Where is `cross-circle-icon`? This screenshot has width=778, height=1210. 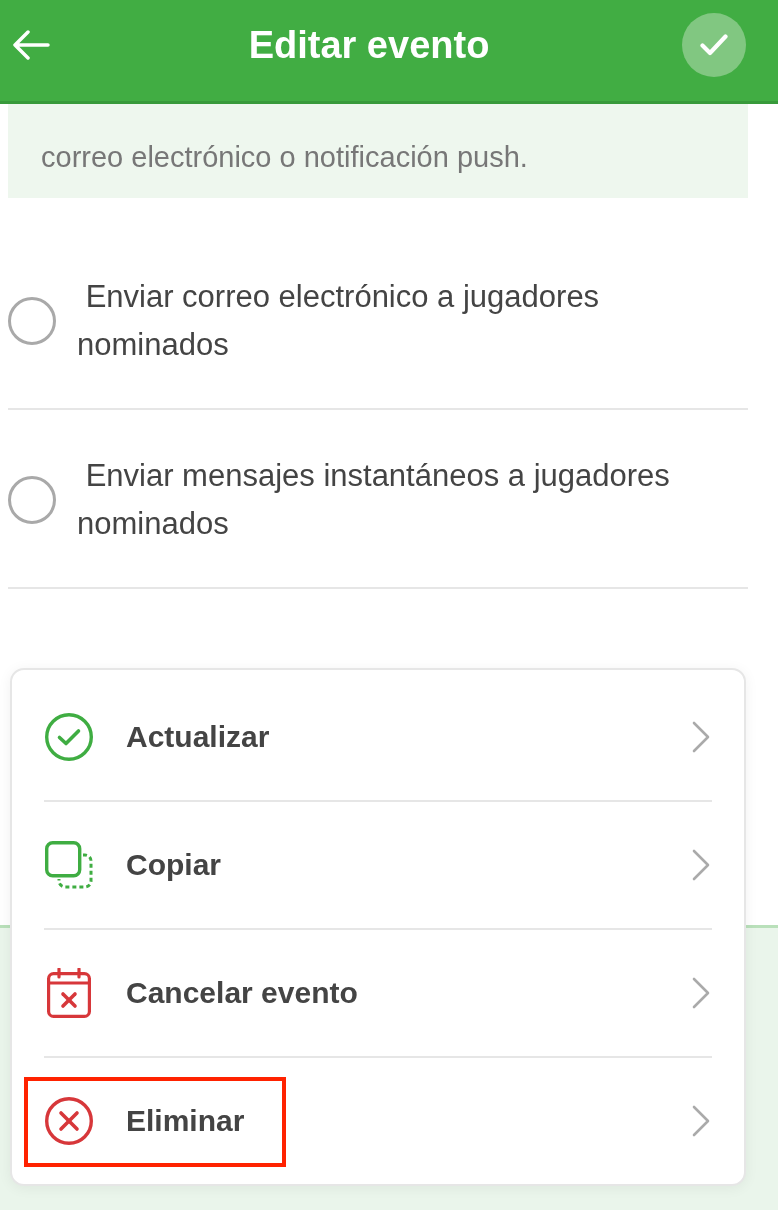
cross-circle-icon is located at coordinates (69, 1121).